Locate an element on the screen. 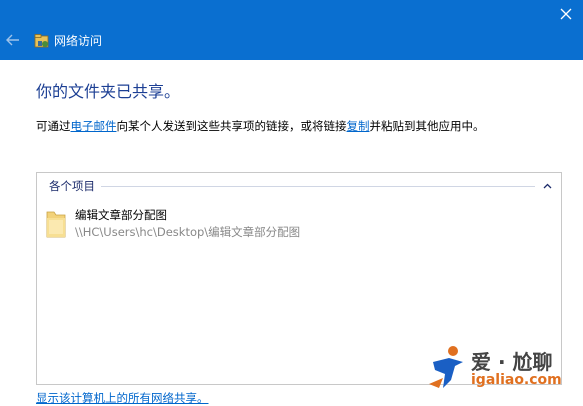  group-header: 各个项目 is located at coordinates (301, 186).